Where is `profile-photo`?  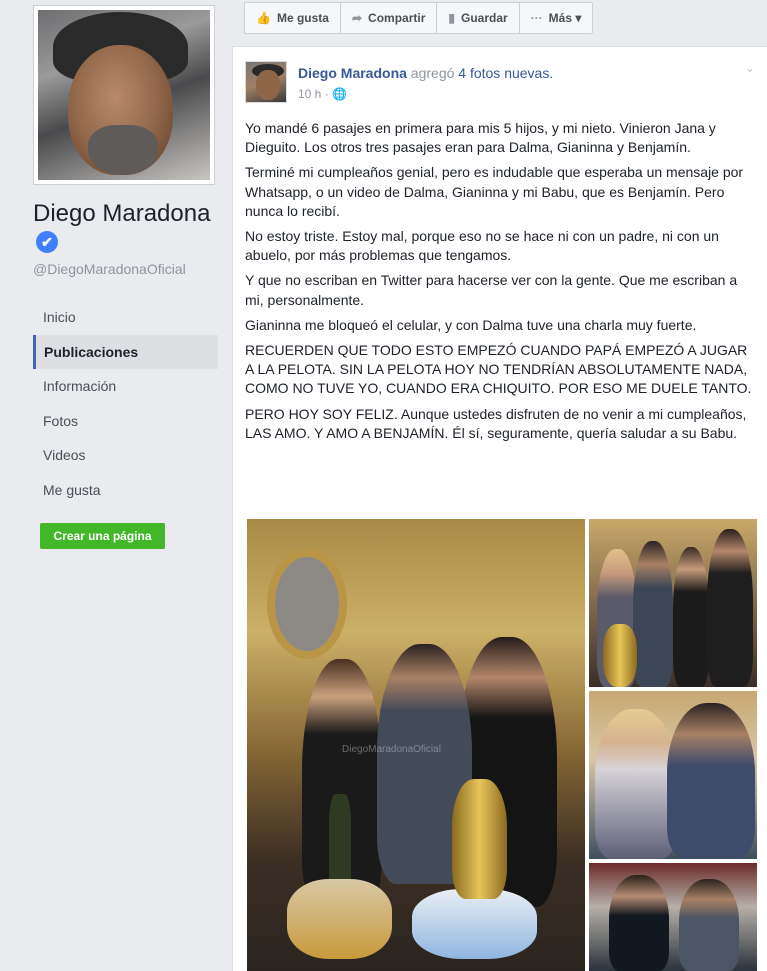
profile-photo is located at coordinates (124, 95).